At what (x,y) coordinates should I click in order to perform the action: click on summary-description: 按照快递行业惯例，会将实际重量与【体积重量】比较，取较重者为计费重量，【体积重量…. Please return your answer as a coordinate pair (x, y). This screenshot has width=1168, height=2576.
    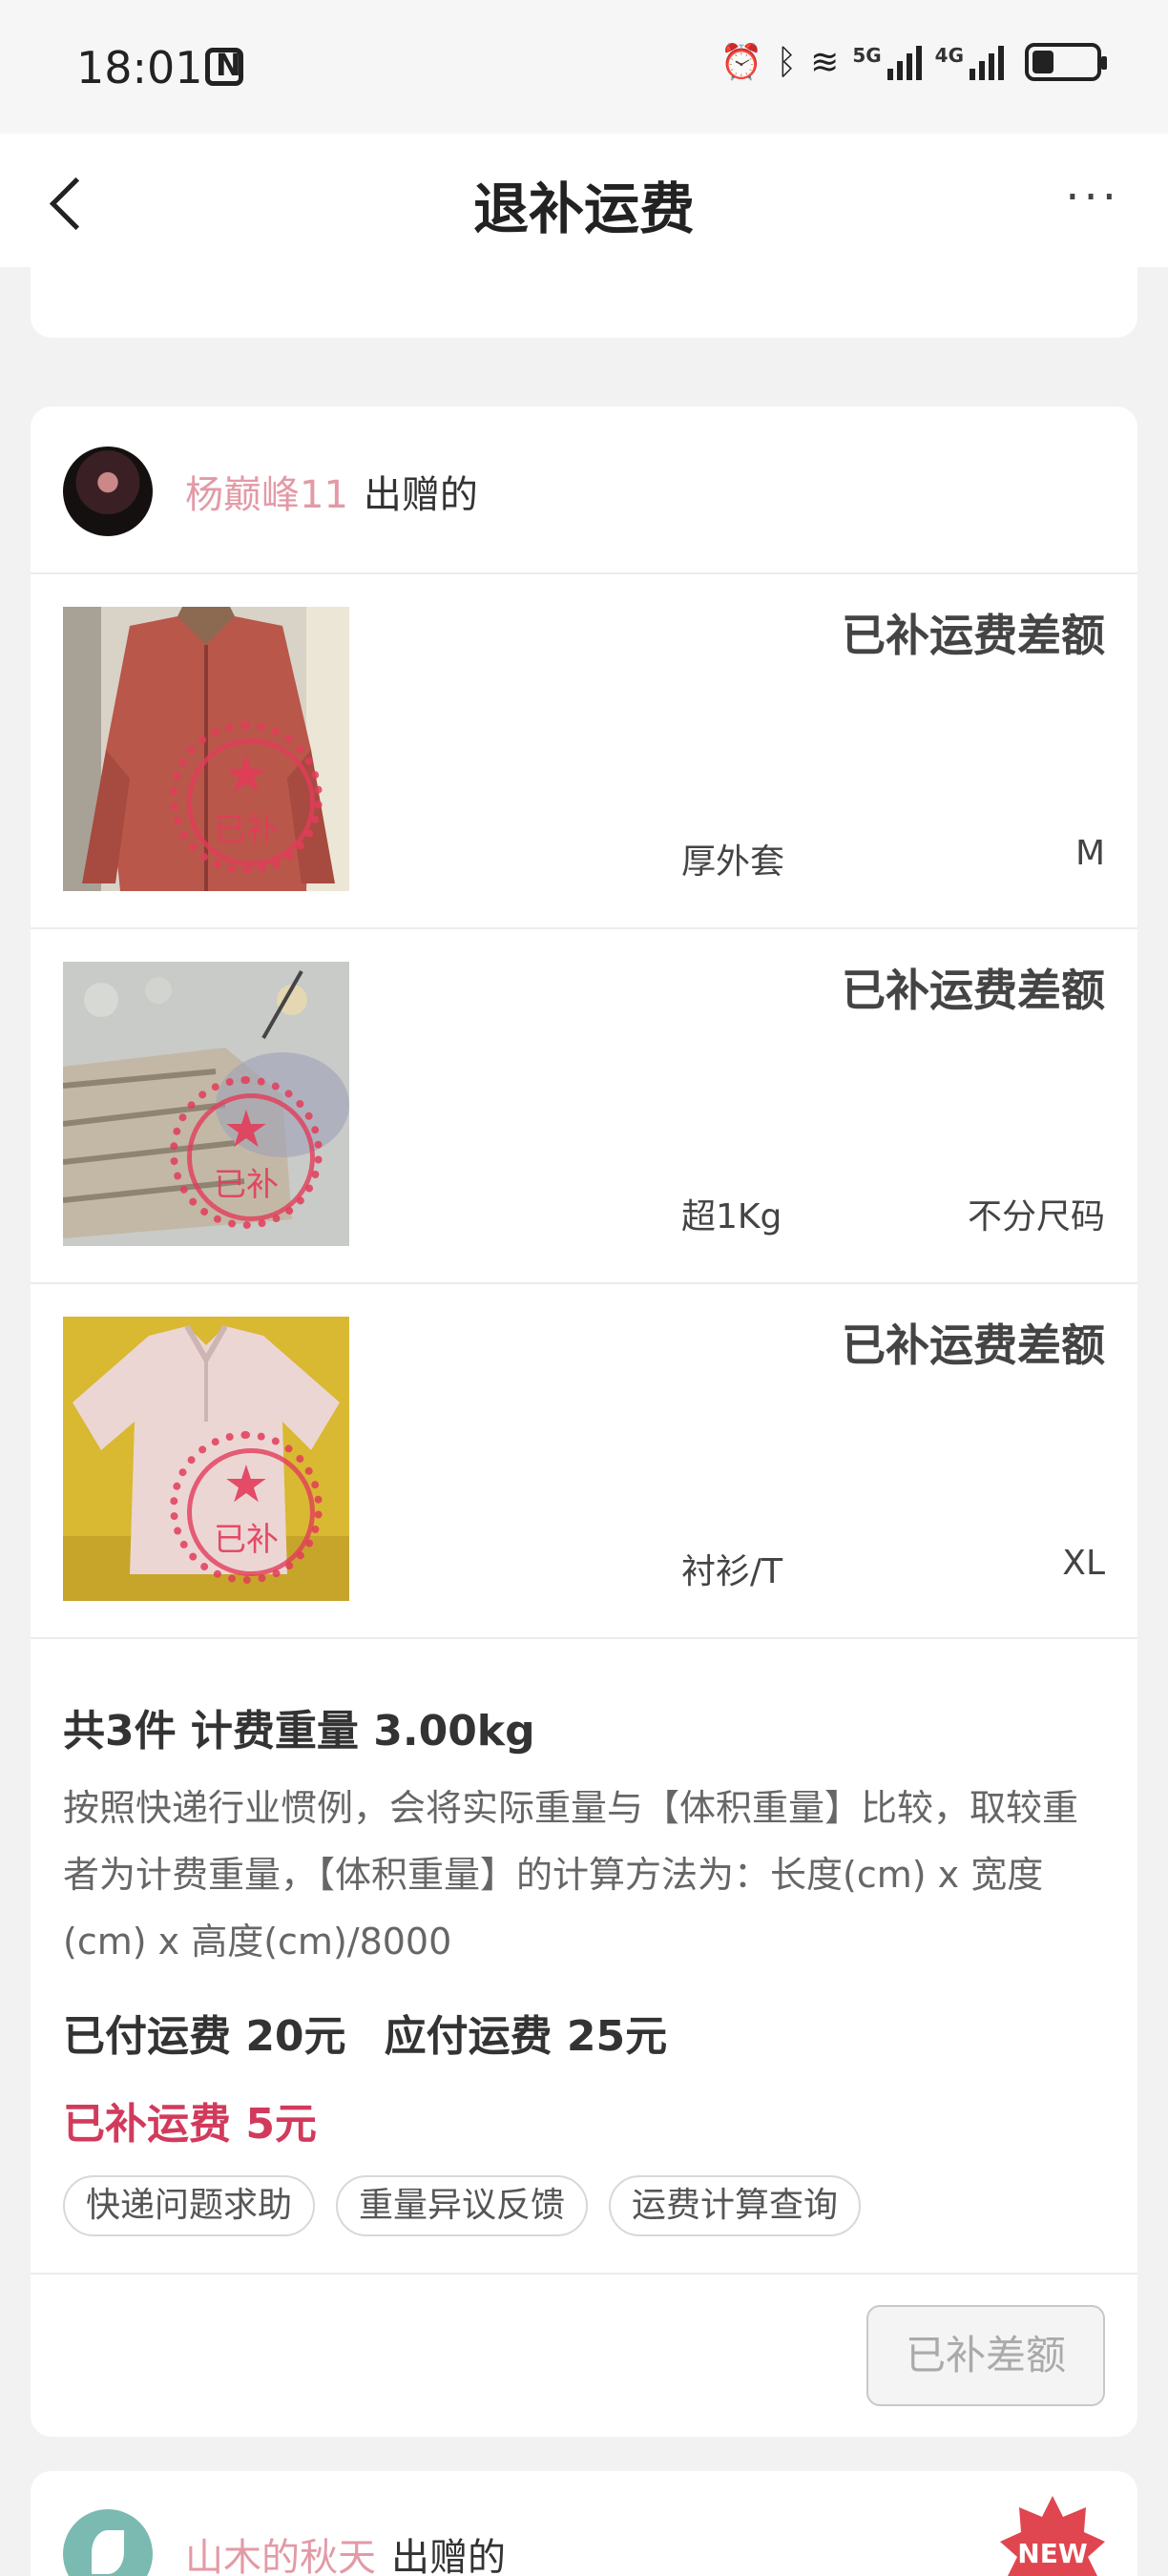
    Looking at the image, I should click on (571, 1875).